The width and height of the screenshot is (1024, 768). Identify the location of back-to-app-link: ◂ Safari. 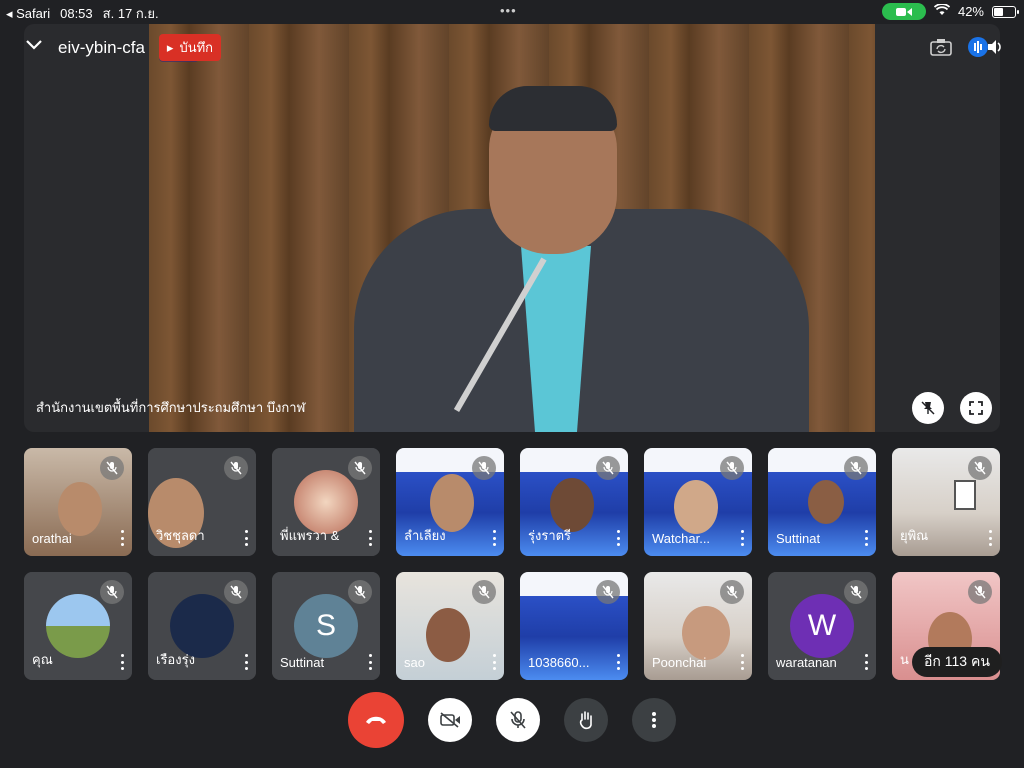
(28, 14).